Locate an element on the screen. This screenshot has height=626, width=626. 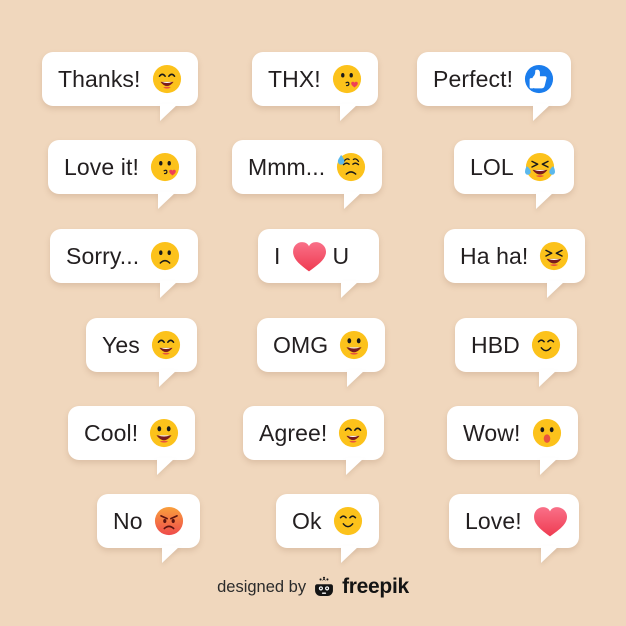
message-bubble-slot: Love it! is located at coordinates (122, 174).